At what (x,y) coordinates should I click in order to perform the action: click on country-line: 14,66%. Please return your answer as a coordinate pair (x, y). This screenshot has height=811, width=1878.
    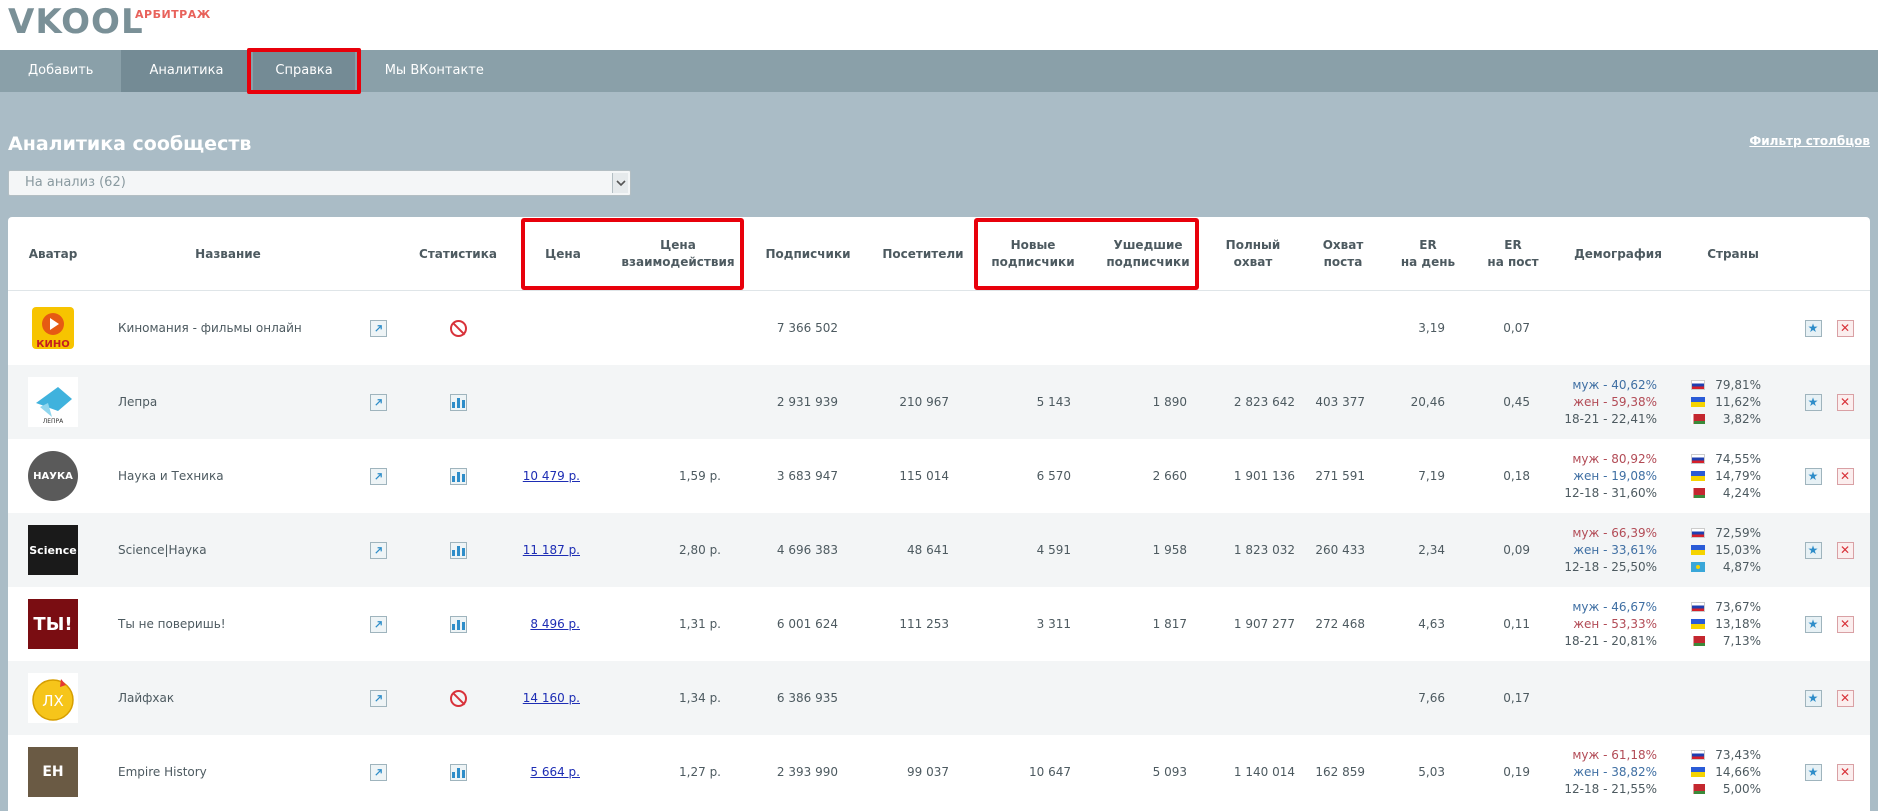
    Looking at the image, I should click on (1731, 772).